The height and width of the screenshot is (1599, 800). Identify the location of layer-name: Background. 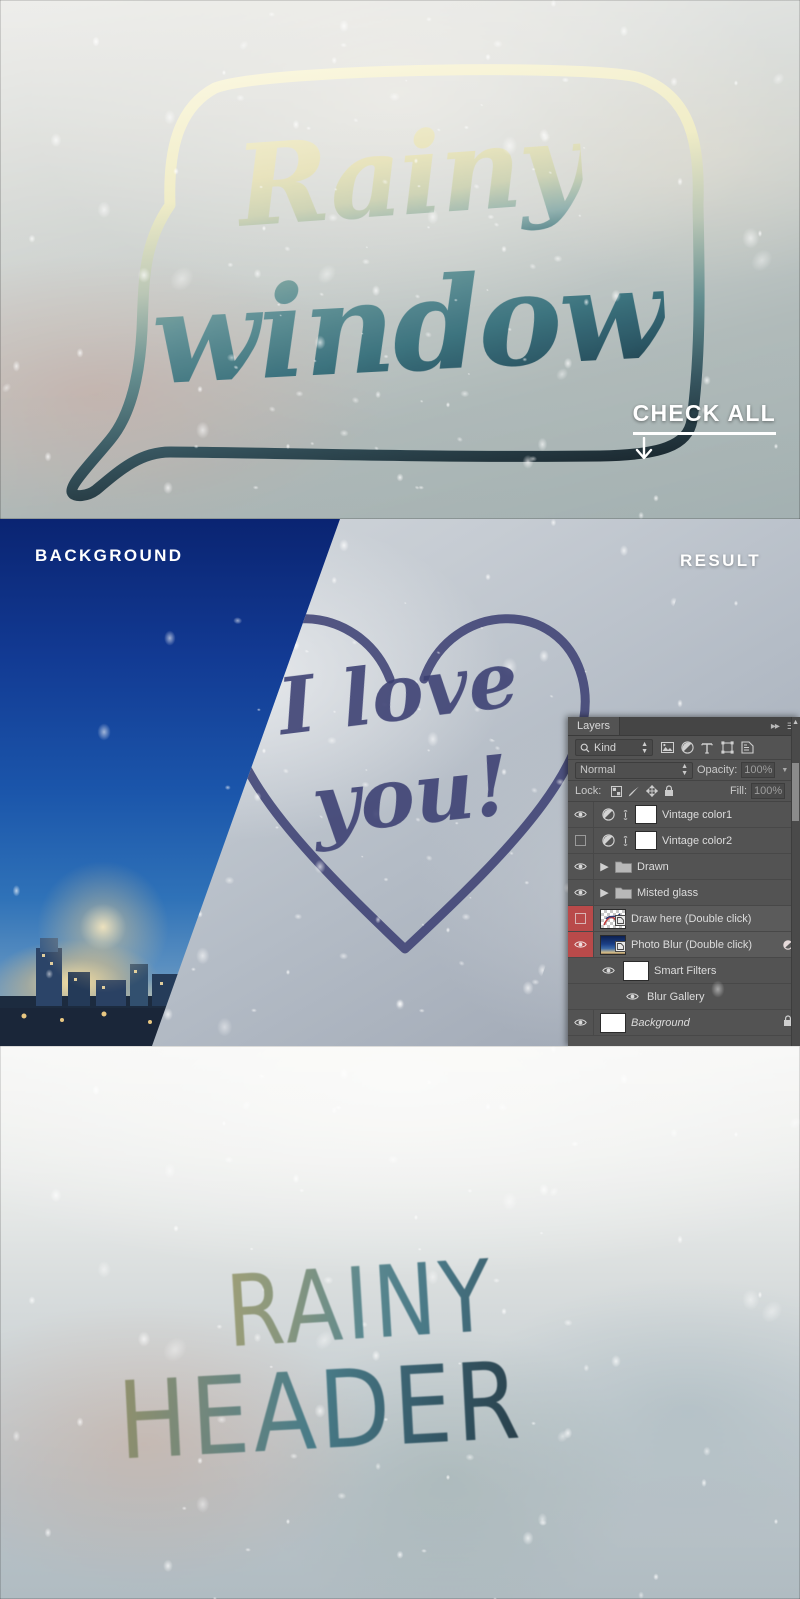
(660, 1023).